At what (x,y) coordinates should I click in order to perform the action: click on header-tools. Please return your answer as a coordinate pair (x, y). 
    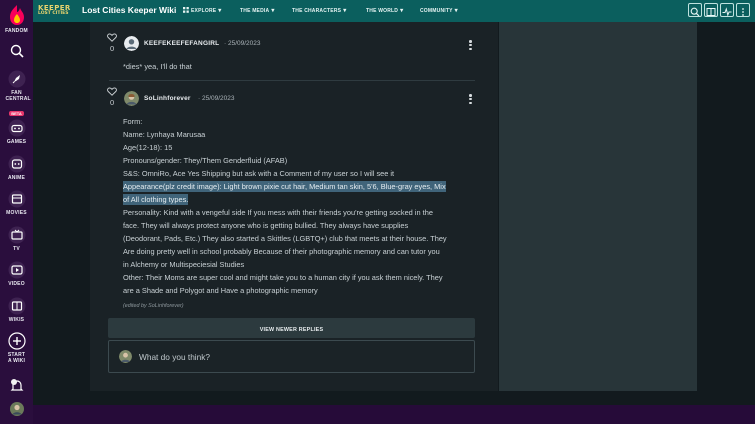
    Looking at the image, I should click on (718, 11).